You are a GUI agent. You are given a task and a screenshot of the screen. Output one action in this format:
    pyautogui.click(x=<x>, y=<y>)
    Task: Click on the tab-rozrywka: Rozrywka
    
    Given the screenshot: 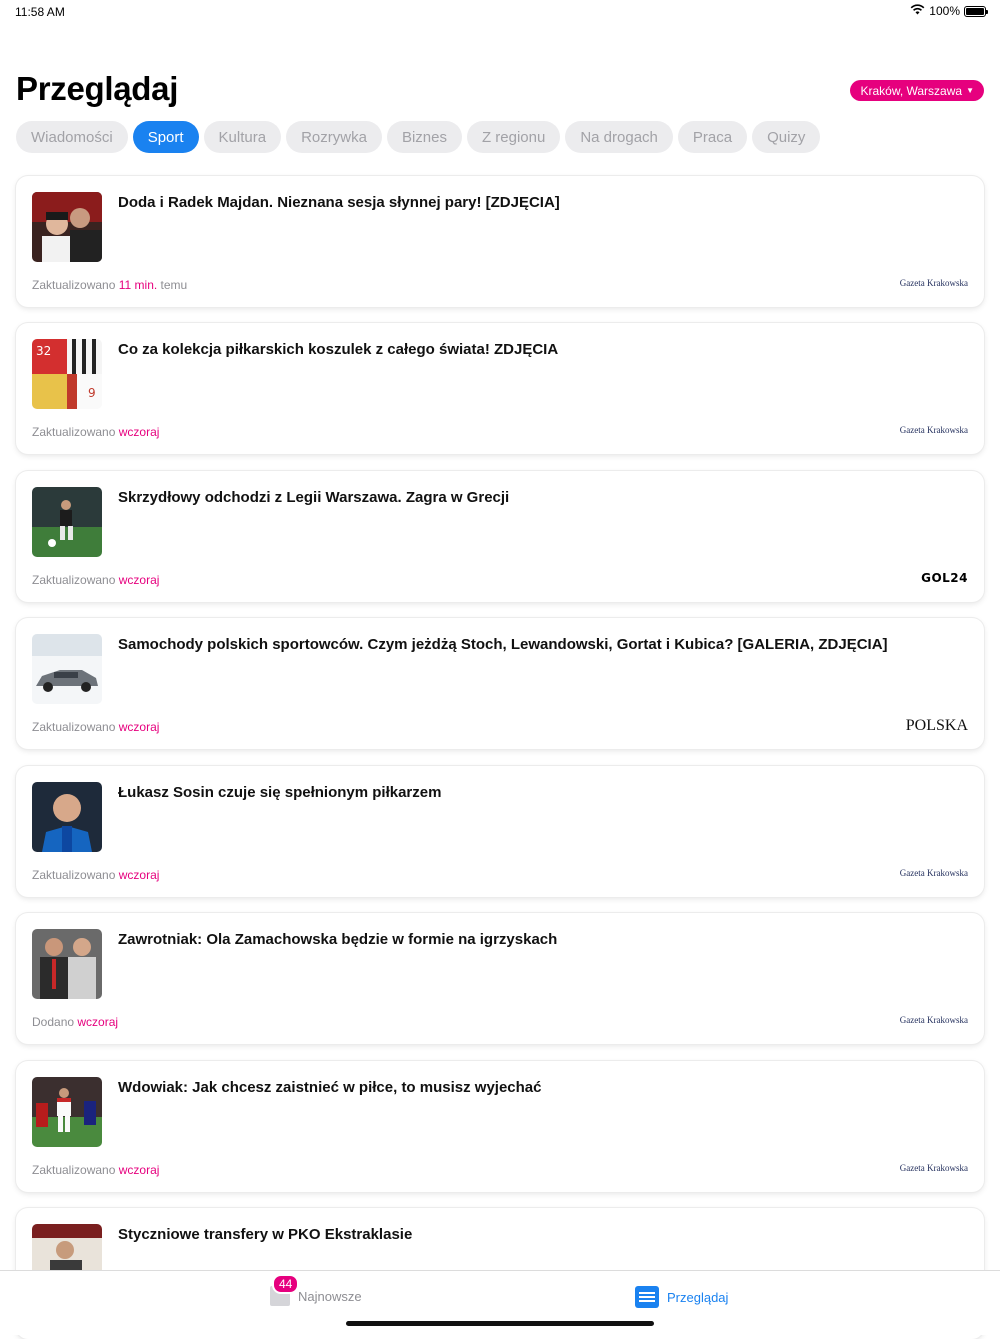 What is the action you would take?
    pyautogui.click(x=334, y=137)
    